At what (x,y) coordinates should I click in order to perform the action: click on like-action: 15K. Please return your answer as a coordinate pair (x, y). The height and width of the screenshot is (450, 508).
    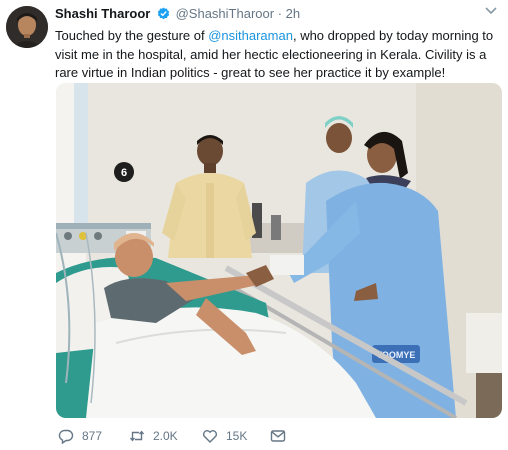
    Looking at the image, I should click on (224, 436).